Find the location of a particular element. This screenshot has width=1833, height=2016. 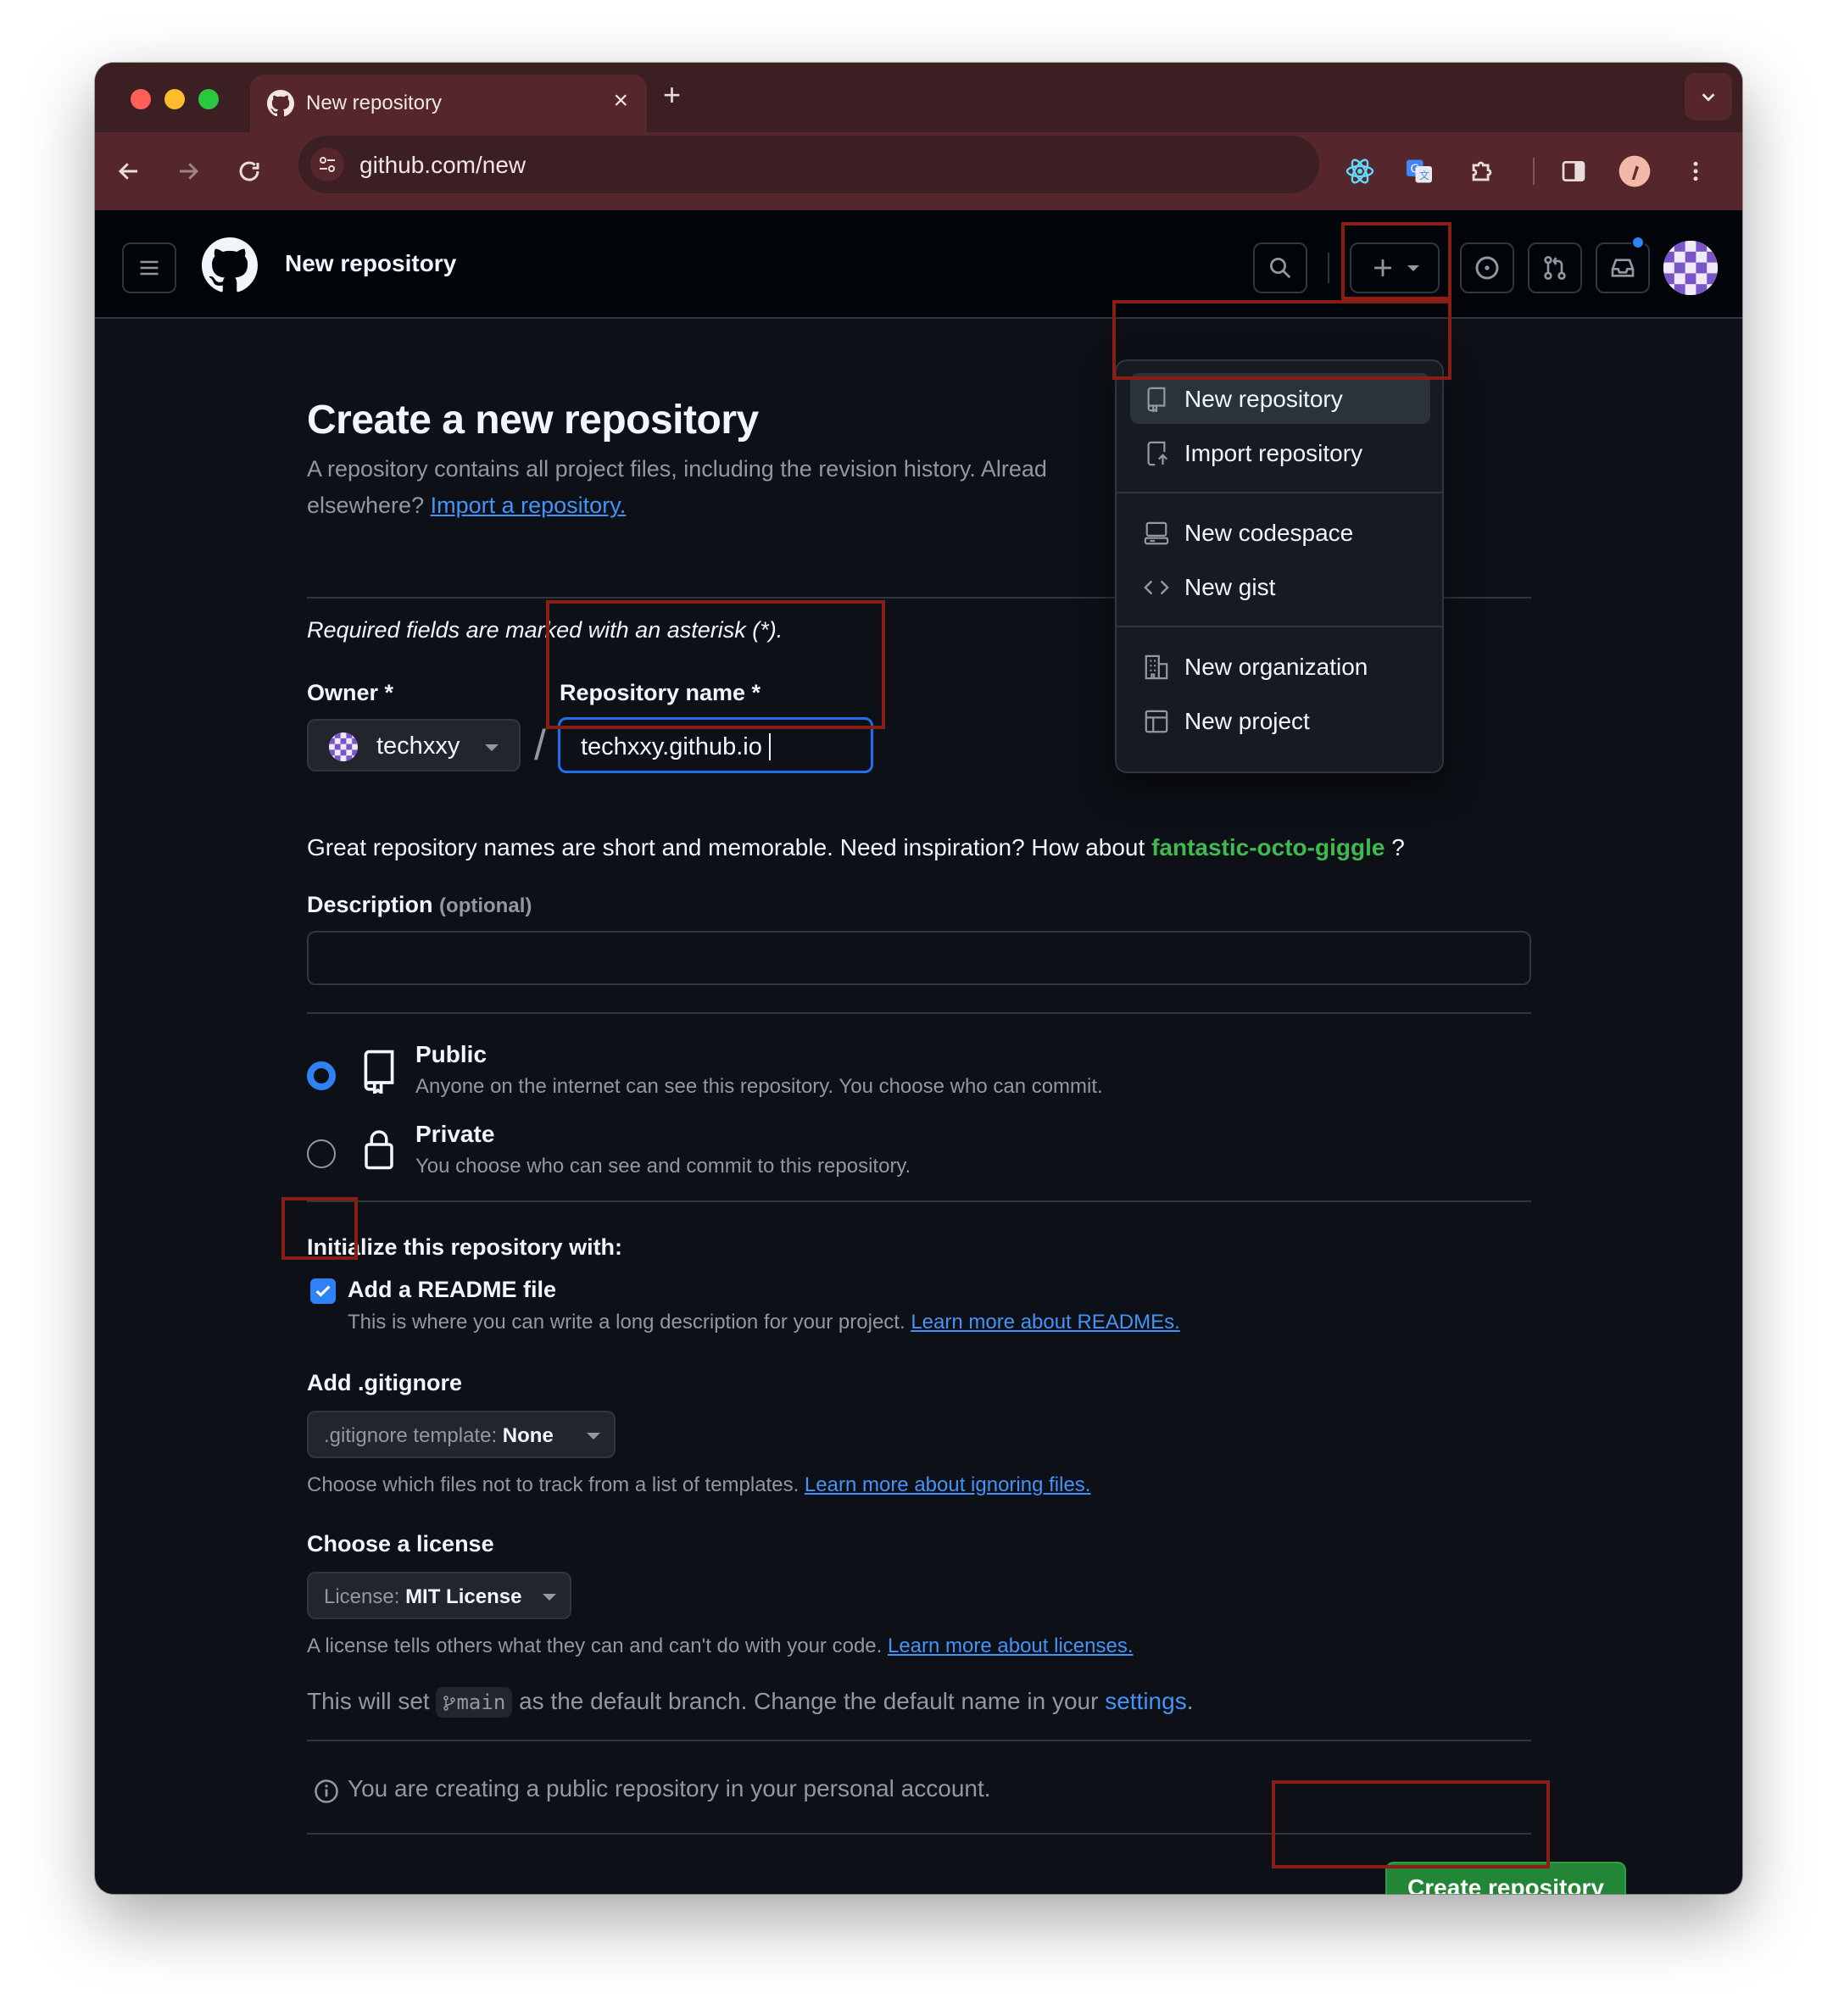

license-value: MIT License is located at coordinates (464, 1596).